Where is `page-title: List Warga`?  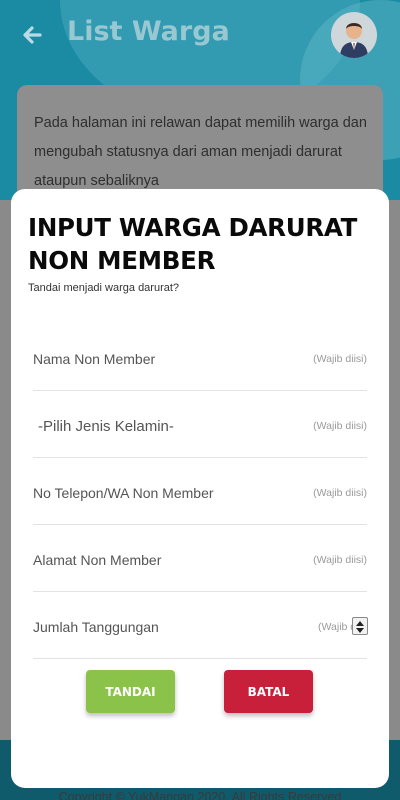
page-title: List Warga is located at coordinates (148, 31).